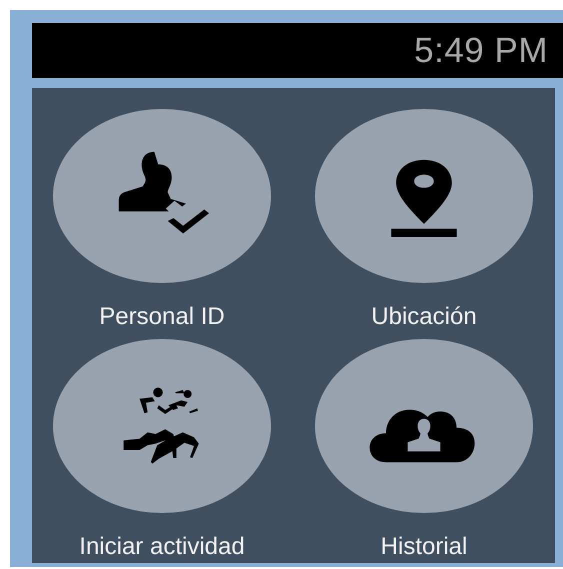  Describe the element at coordinates (162, 317) in the screenshot. I see `app-label: Personal ID` at that location.